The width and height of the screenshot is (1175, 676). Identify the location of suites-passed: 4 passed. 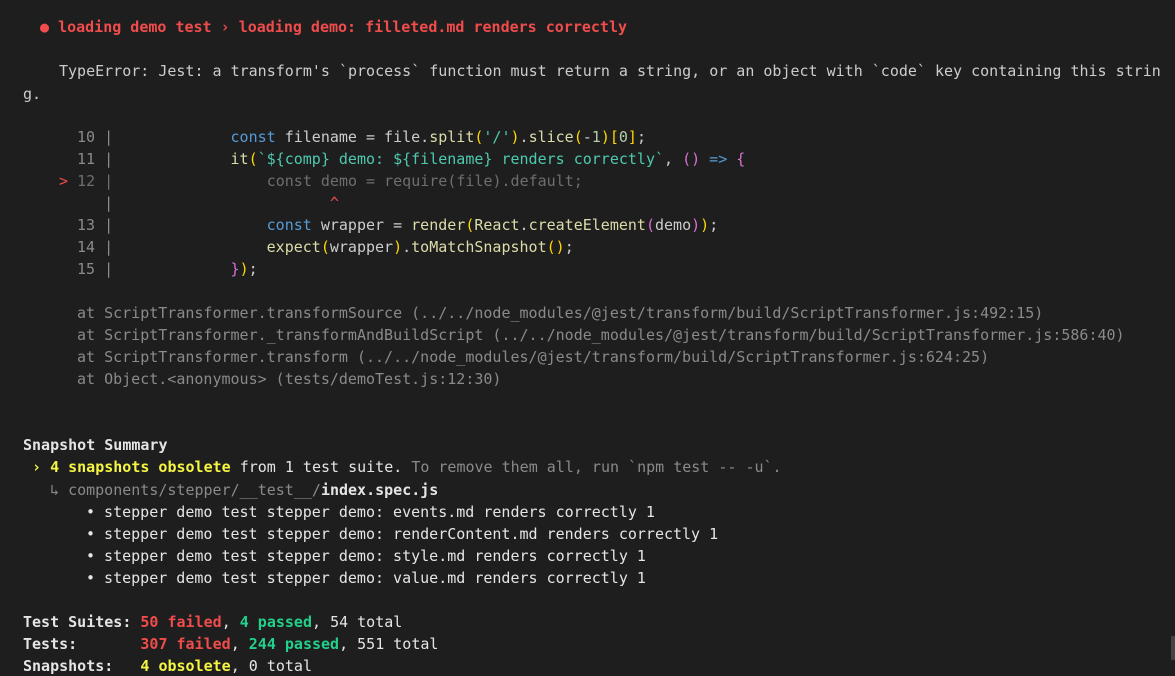
(275, 622).